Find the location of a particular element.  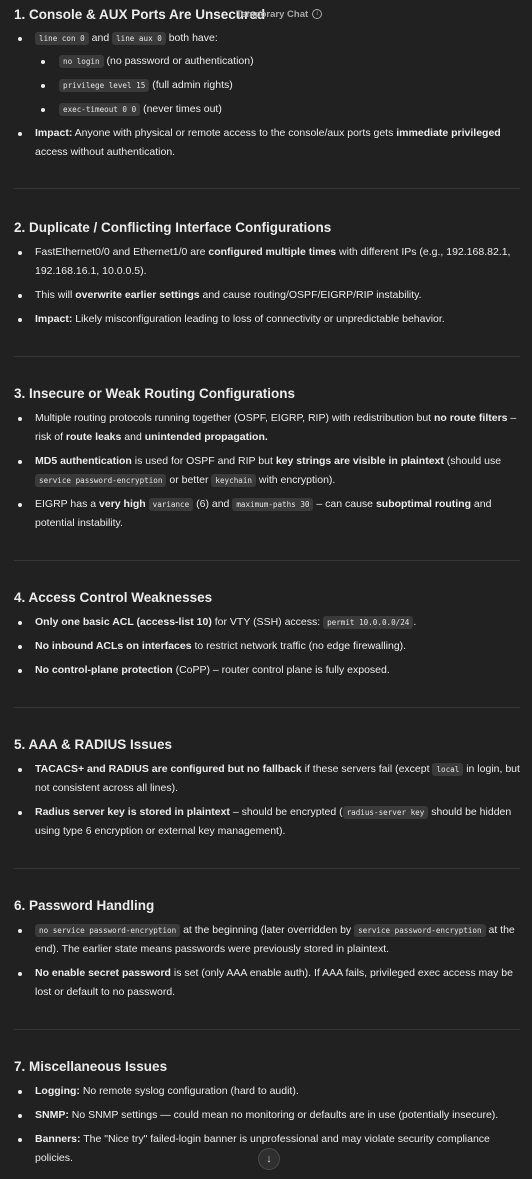

bold-text: overwrite earlier settings is located at coordinates (137, 295).